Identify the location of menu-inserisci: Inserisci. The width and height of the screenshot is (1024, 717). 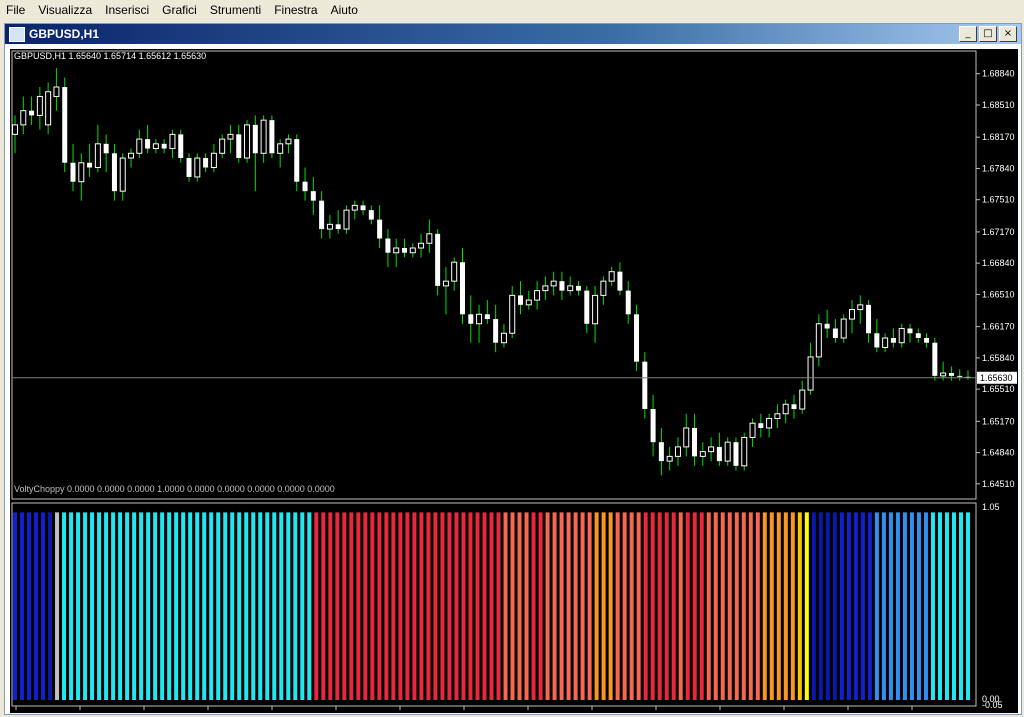
(127, 10).